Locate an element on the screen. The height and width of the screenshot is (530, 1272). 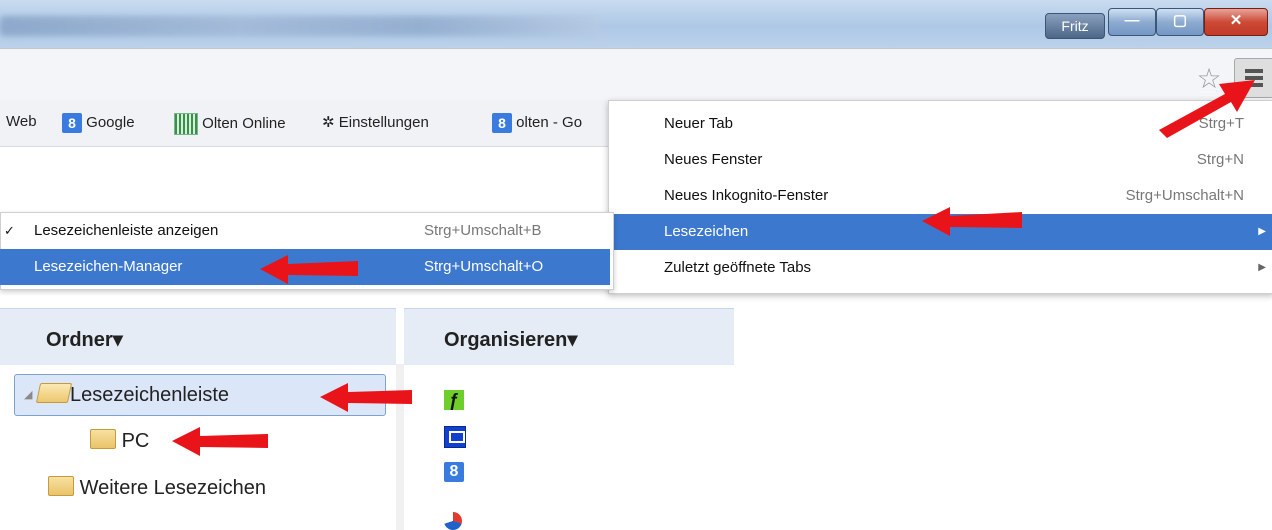
folders-menu-button: Ordner▾ is located at coordinates (84, 339).